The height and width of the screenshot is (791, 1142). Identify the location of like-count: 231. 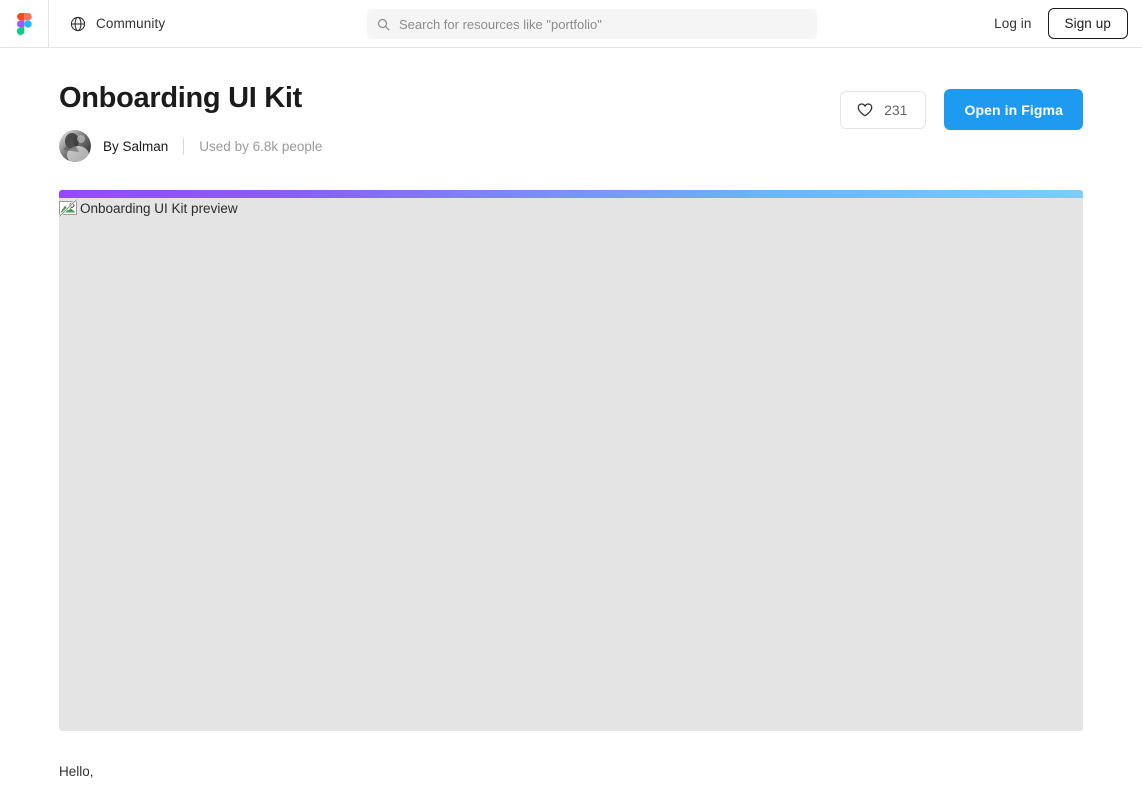
(896, 109).